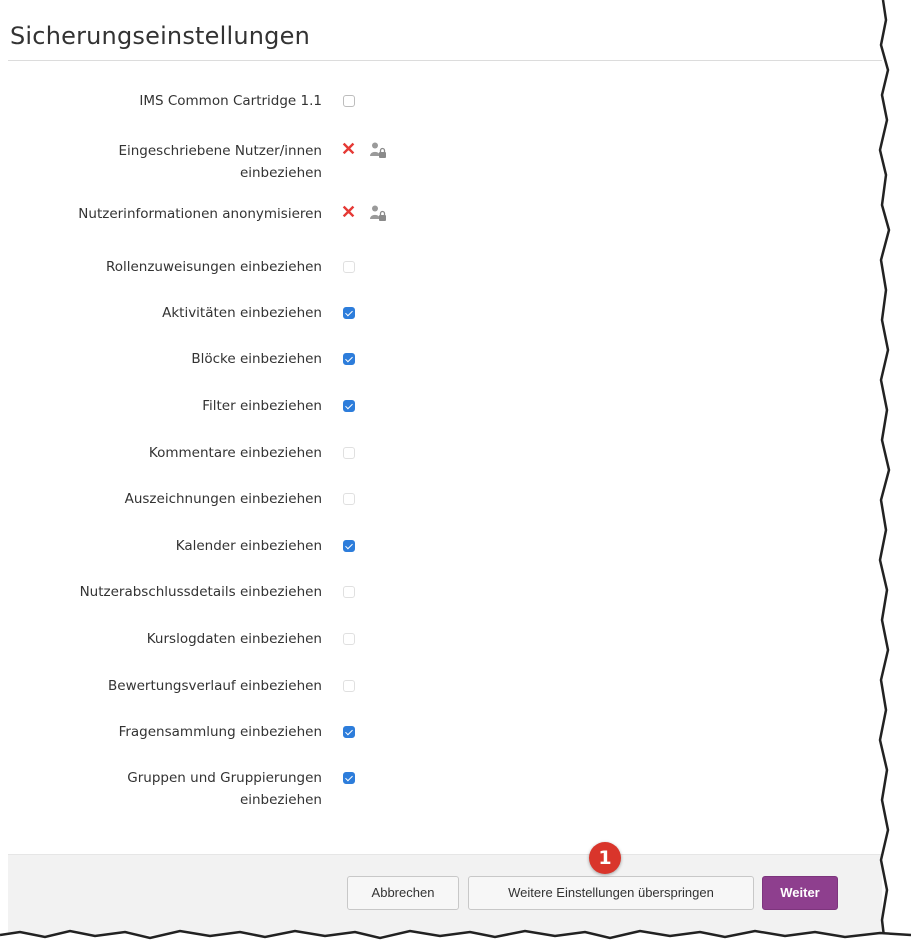  I want to click on next-button: Weiter, so click(800, 893).